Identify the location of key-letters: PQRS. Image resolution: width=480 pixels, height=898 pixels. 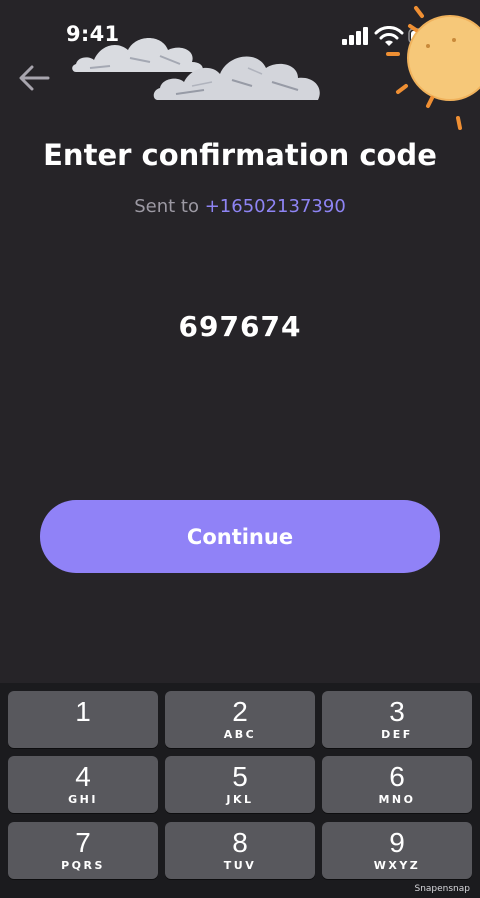
(83, 865).